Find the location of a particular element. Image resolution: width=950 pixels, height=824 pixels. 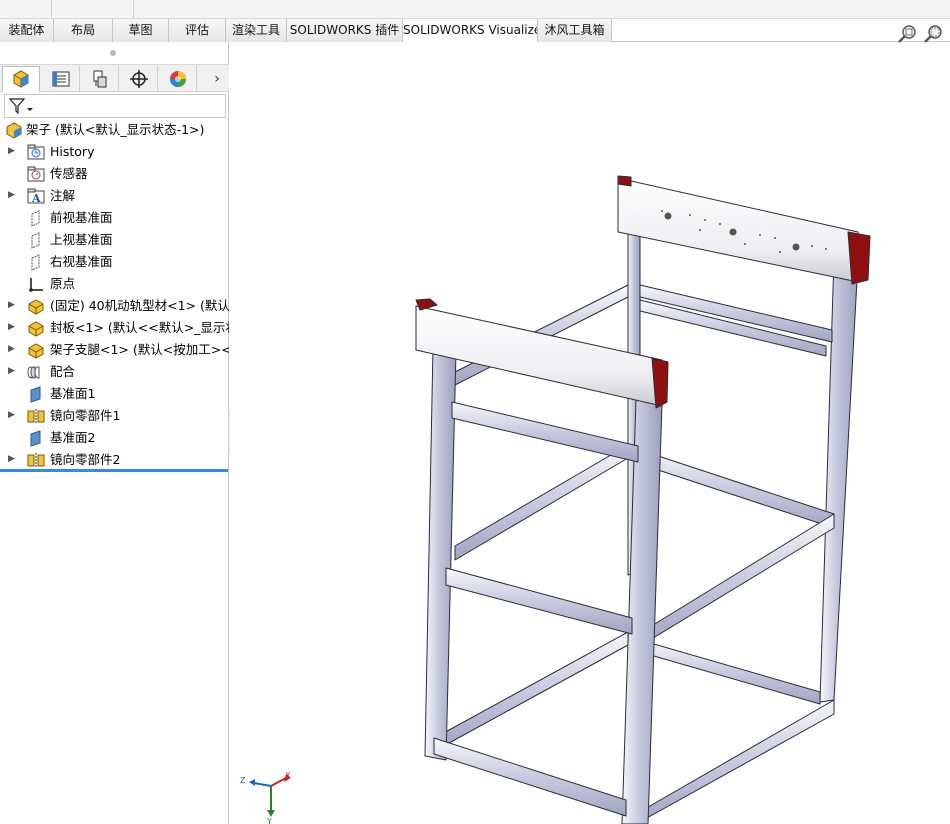

tree-item-label: 传感器 is located at coordinates (69, 173).